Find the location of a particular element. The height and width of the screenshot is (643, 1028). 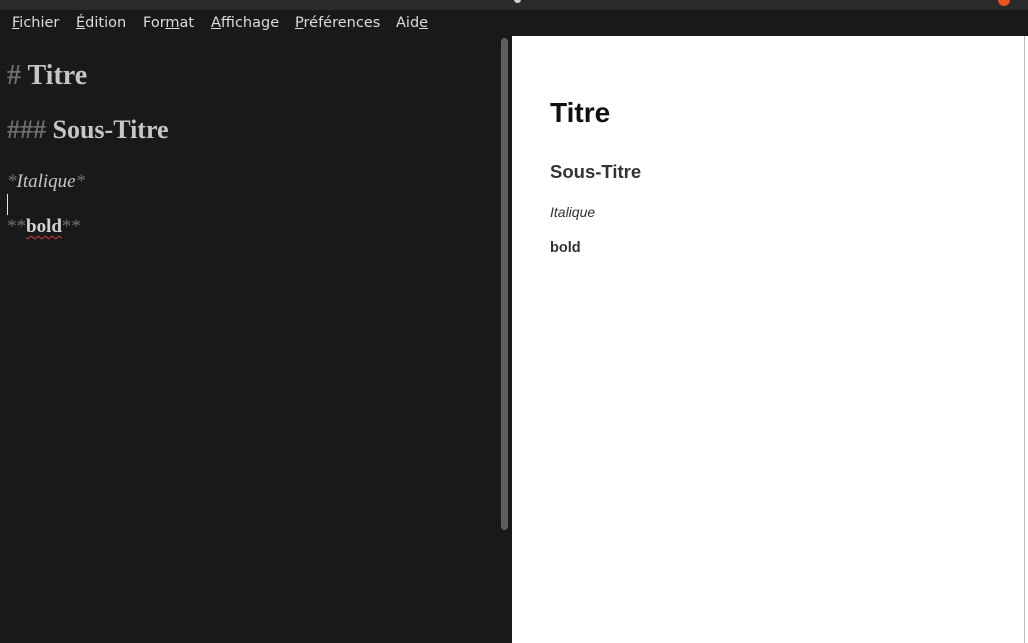

italic-text: Italique is located at coordinates (46, 181).